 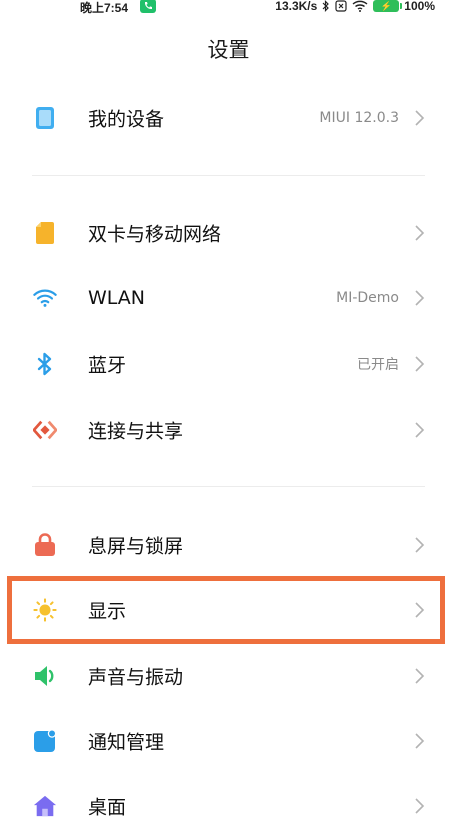 What do you see at coordinates (419, 6) in the screenshot?
I see `battery-percent: 100%` at bounding box center [419, 6].